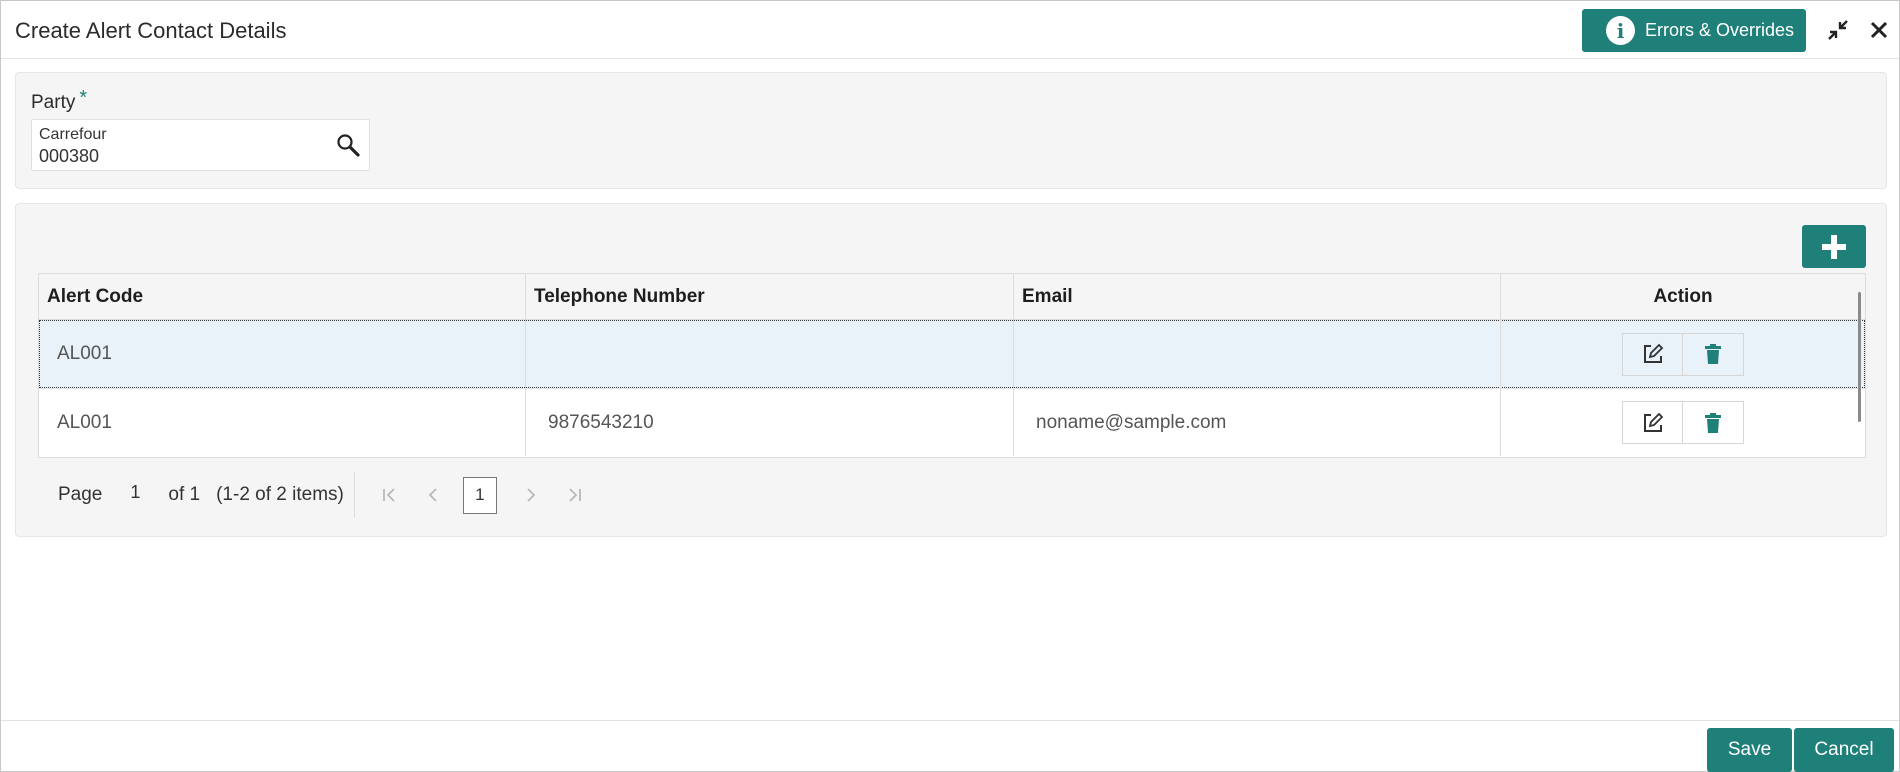 The width and height of the screenshot is (1900, 772). Describe the element at coordinates (770, 422) in the screenshot. I see `cell-telephone: 9876543210` at that location.